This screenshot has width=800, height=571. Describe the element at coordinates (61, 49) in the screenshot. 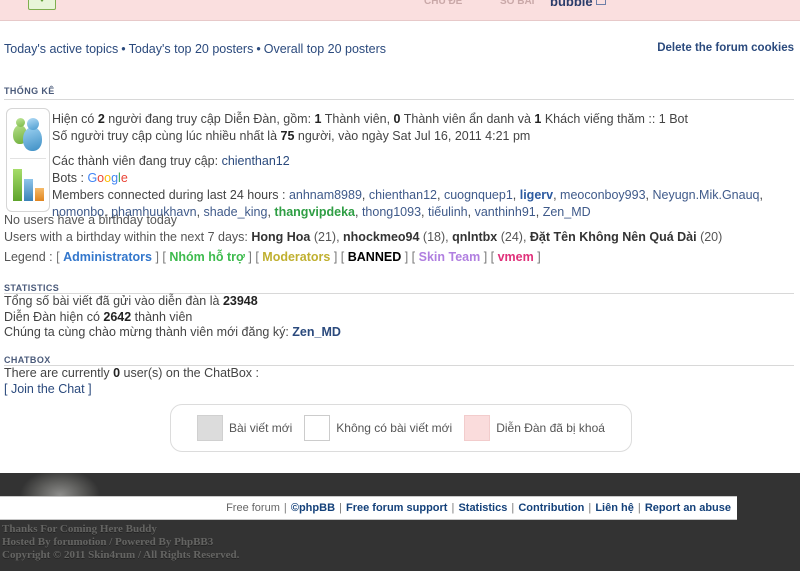

I see `link-todays-active-topics: Today's active topics` at that location.